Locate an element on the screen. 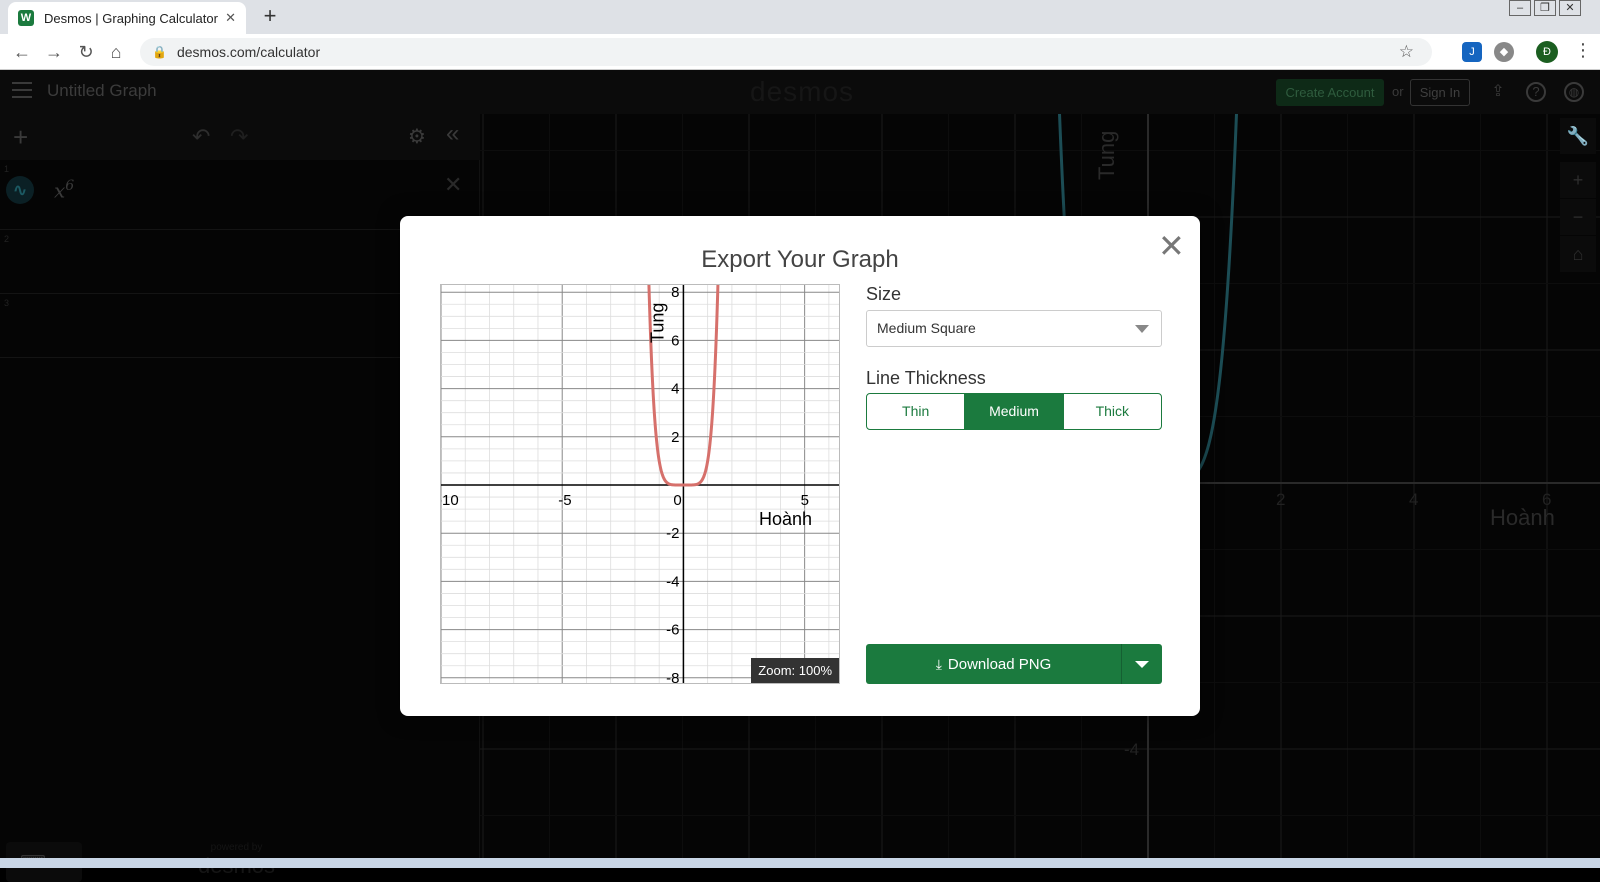 The width and height of the screenshot is (1600, 882). preview-x-axis-label: Hoành is located at coordinates (785, 519).